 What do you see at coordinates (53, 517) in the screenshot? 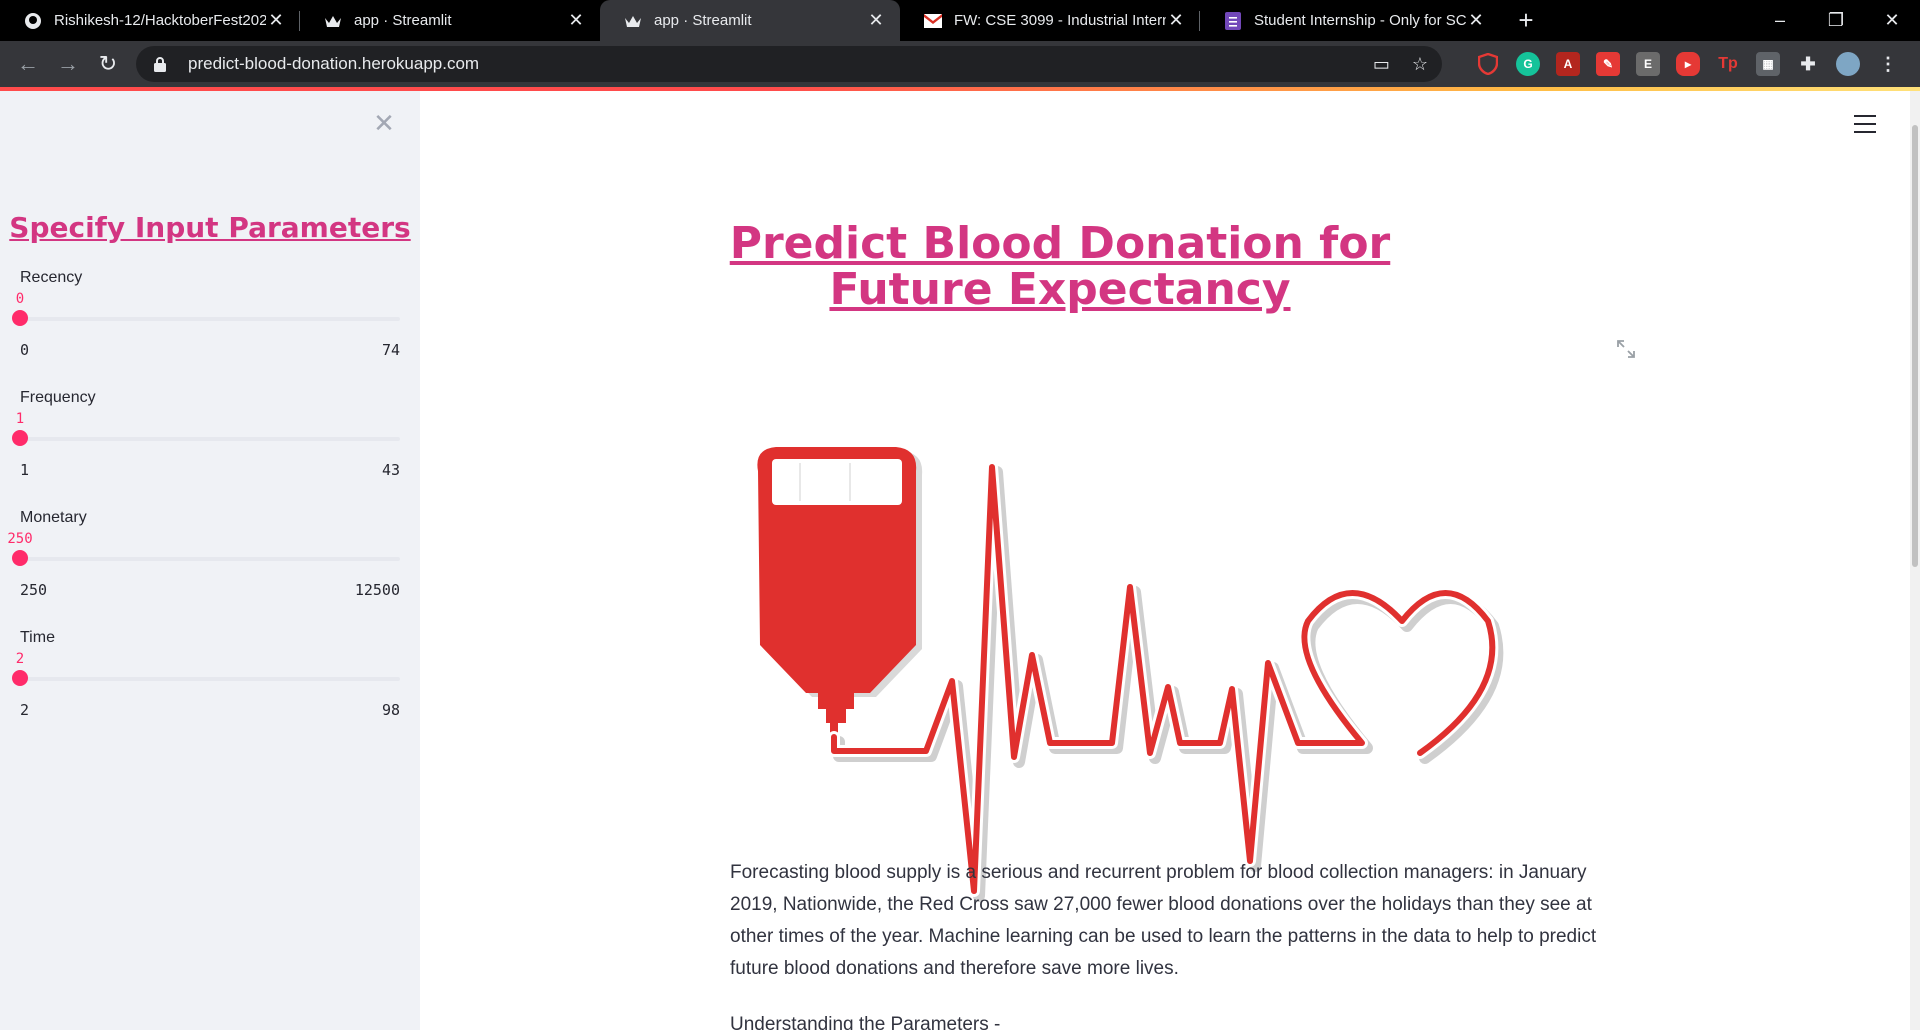
I see `slider-label: Monetary` at bounding box center [53, 517].